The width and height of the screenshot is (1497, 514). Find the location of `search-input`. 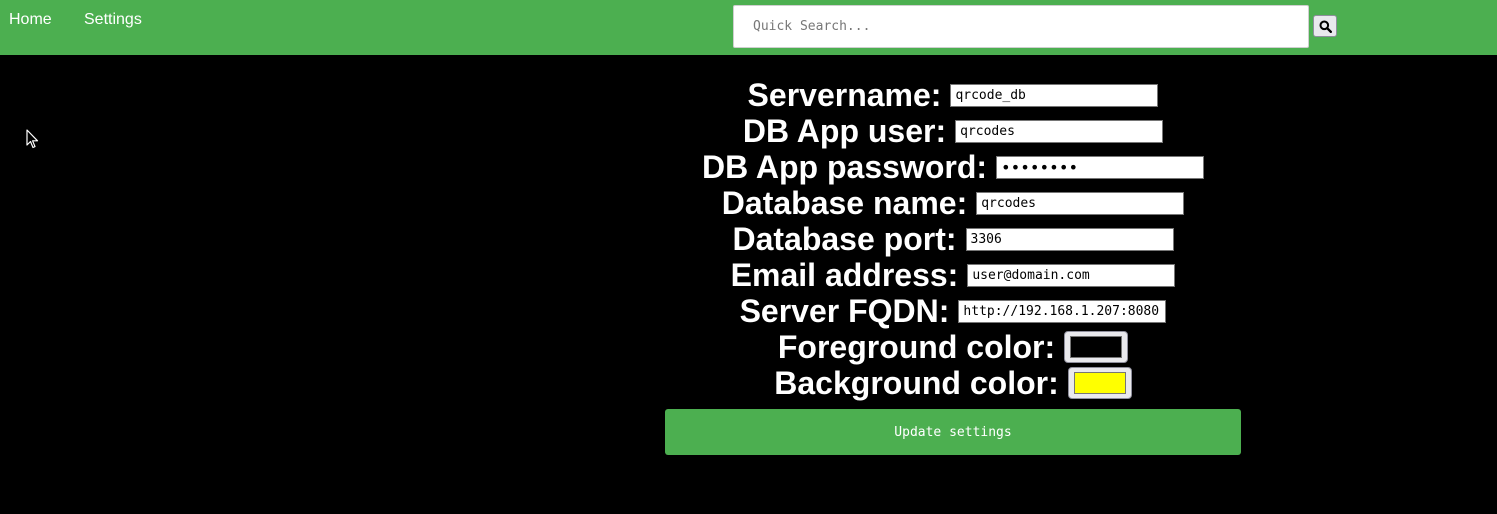

search-input is located at coordinates (1021, 26).